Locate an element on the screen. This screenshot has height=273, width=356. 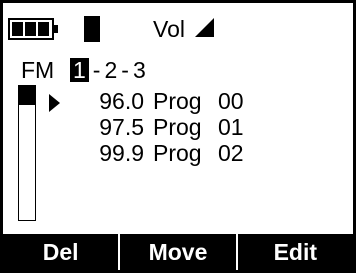
station-row: 96.0 Prog 00 is located at coordinates (174, 101).